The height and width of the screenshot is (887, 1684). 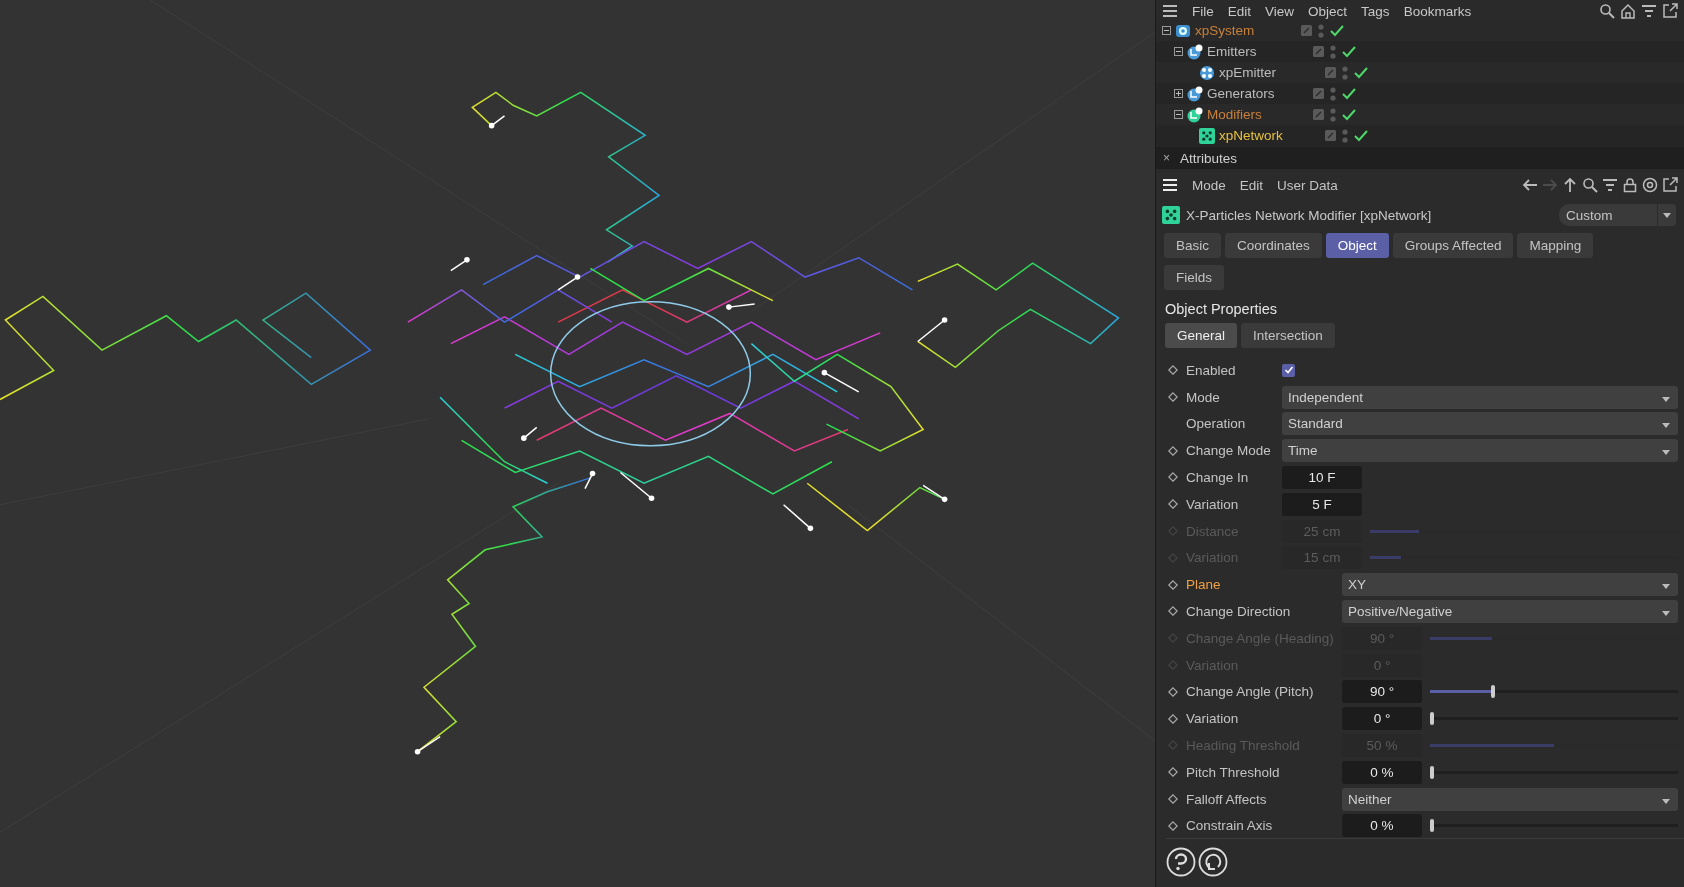 I want to click on number-field: 10 F, so click(x=1322, y=477).